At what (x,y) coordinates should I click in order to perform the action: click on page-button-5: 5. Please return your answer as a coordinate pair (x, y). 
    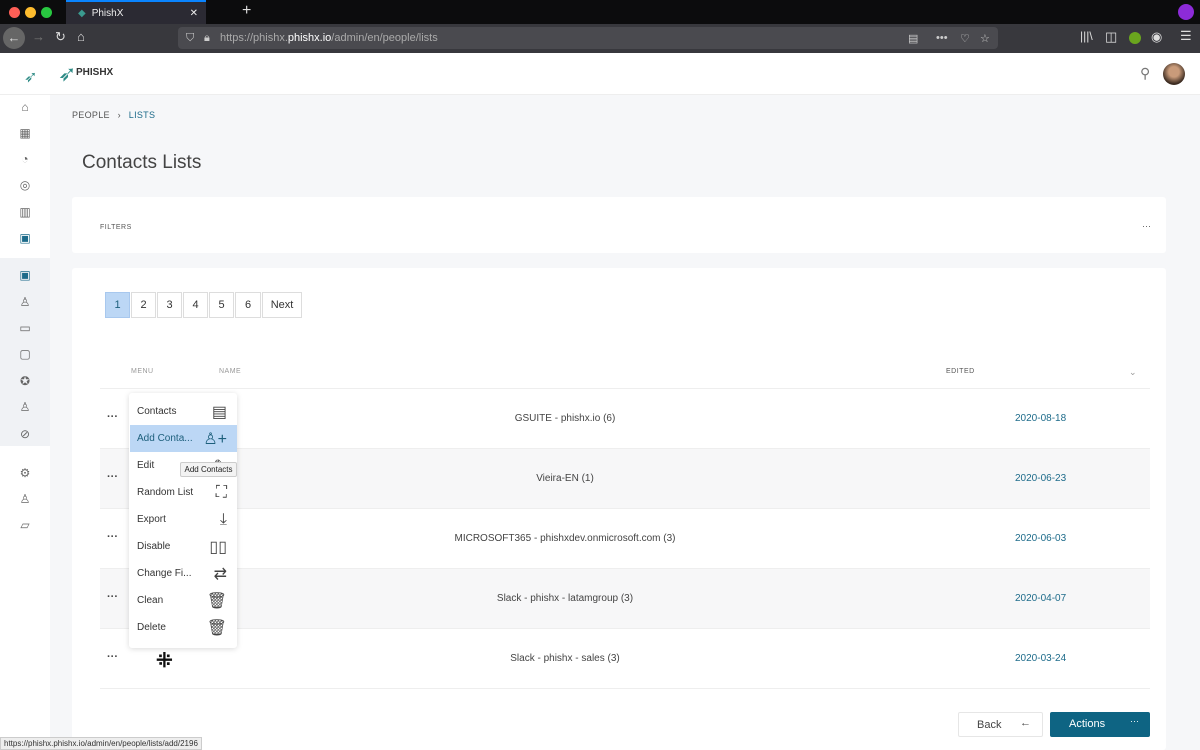
    Looking at the image, I should click on (221, 305).